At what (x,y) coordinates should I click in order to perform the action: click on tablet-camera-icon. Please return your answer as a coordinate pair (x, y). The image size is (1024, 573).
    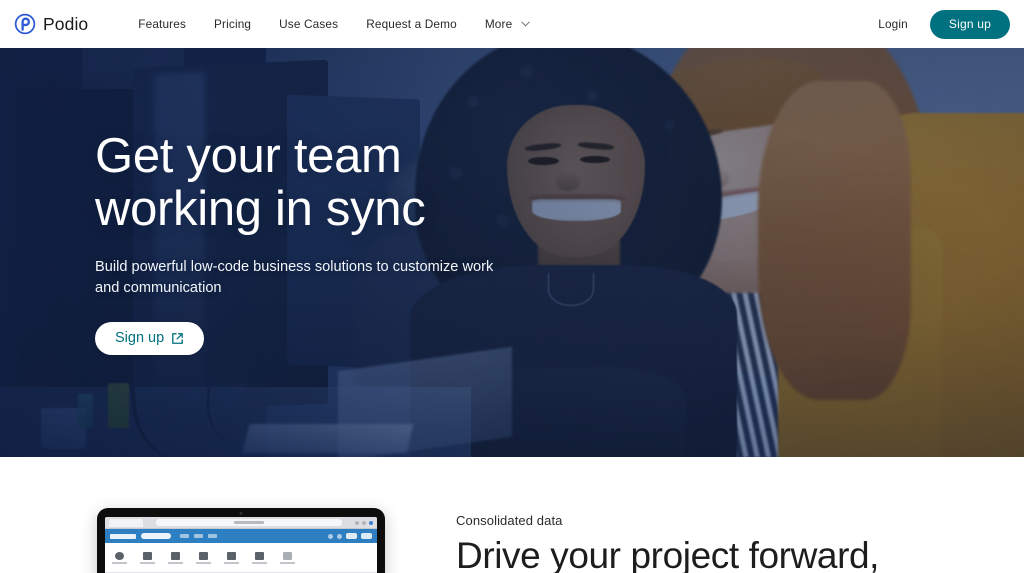
    Looking at the image, I should click on (241, 513).